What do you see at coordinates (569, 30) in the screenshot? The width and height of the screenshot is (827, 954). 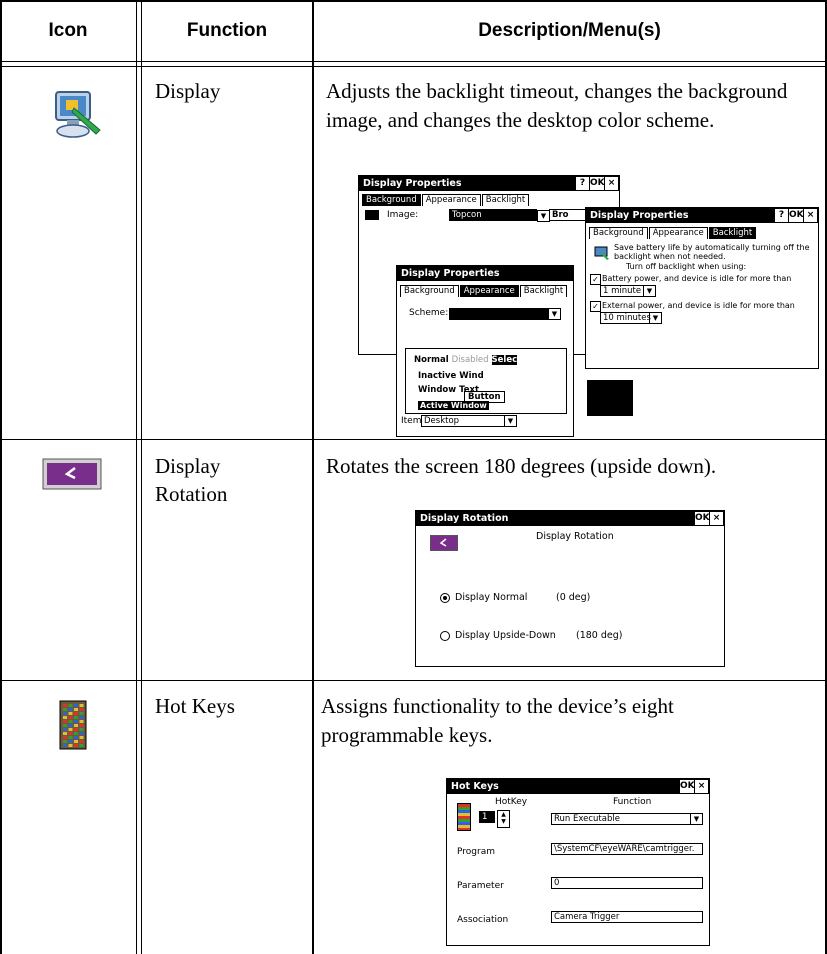 I see `header-description: Description/Menu(s)` at bounding box center [569, 30].